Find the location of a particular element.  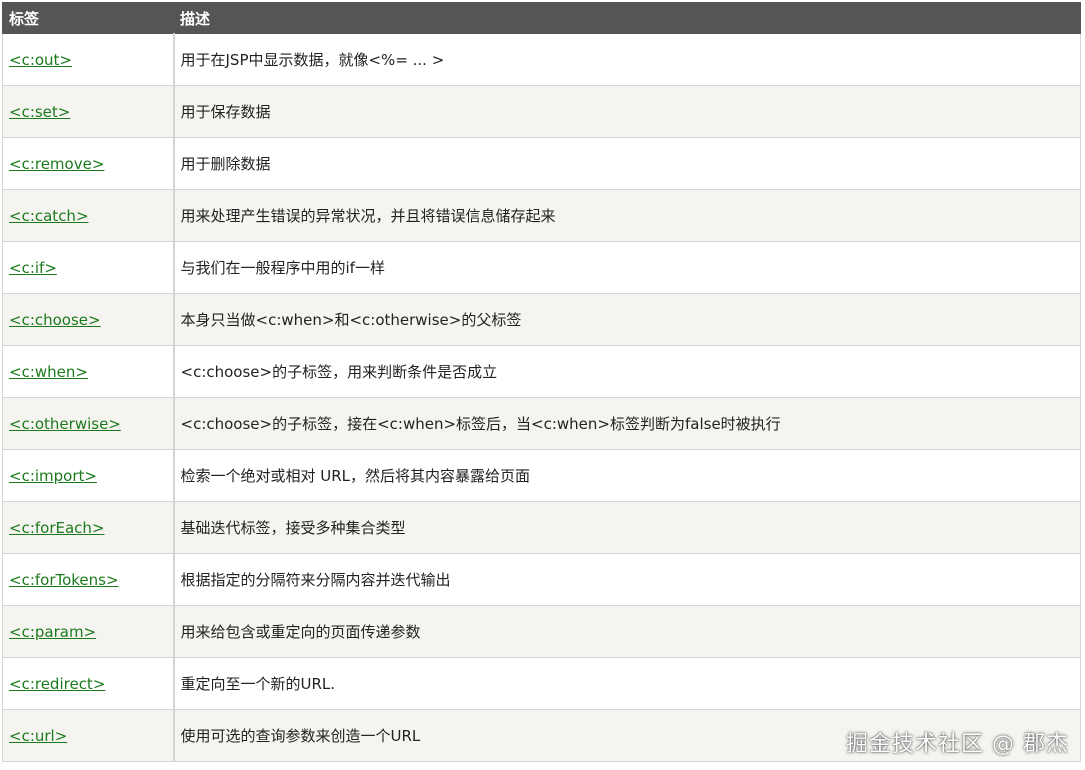

column-header-description: 描述 is located at coordinates (627, 18).